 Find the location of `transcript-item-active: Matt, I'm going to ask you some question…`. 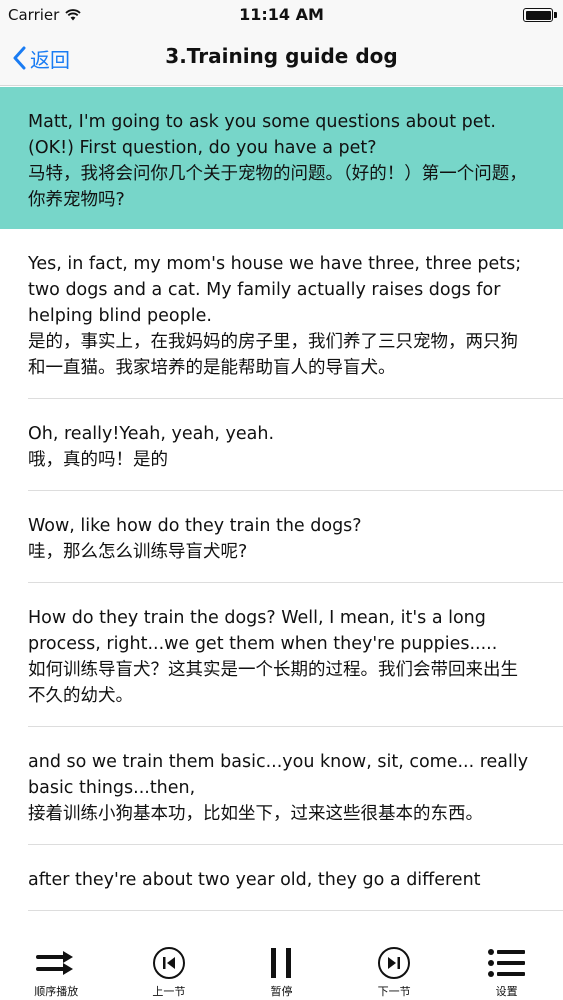

transcript-item-active: Matt, I'm going to ask you some question… is located at coordinates (281, 158).